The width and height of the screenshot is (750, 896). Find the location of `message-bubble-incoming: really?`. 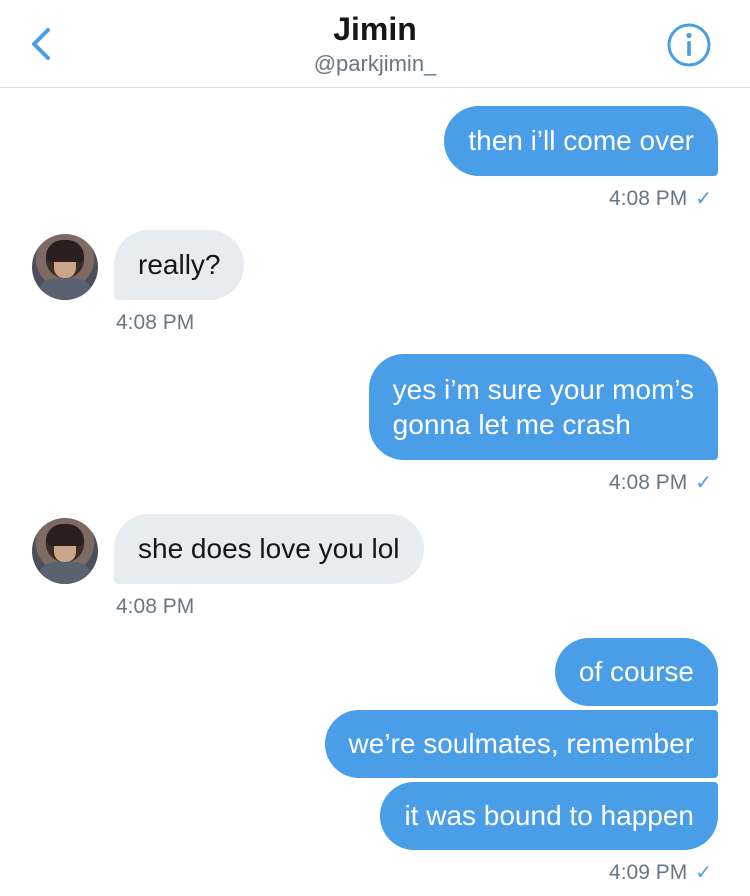

message-bubble-incoming: really? is located at coordinates (179, 265).